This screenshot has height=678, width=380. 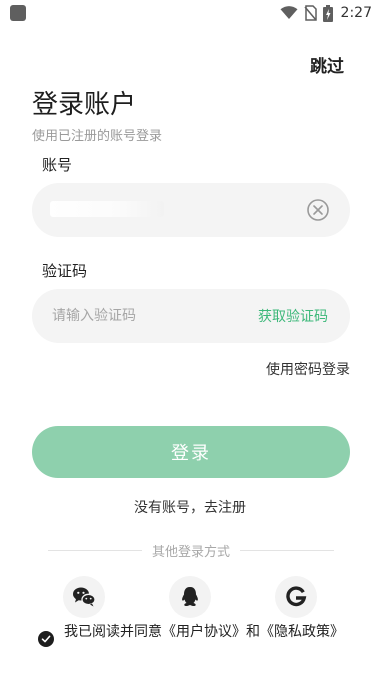 I want to click on google-icon, so click(x=296, y=596).